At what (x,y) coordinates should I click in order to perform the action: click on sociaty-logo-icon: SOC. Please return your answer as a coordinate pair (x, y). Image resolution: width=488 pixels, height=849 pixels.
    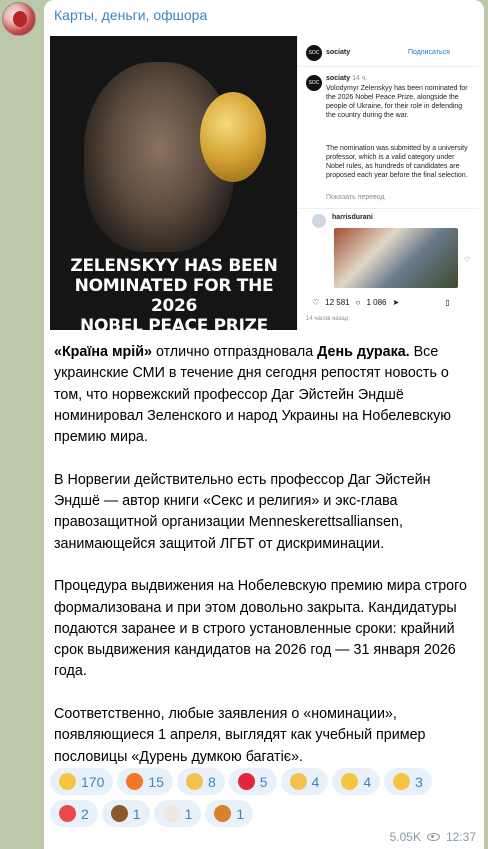
    Looking at the image, I should click on (314, 53).